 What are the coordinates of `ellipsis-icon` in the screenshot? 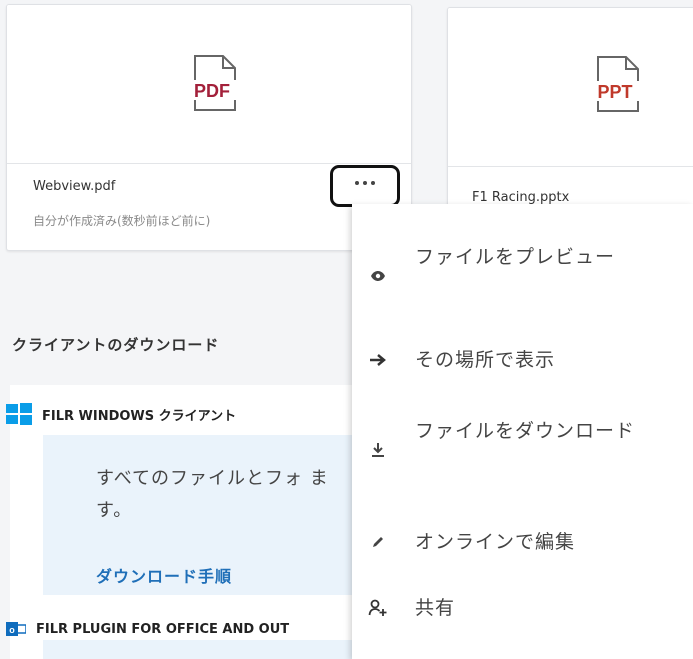 It's located at (365, 183).